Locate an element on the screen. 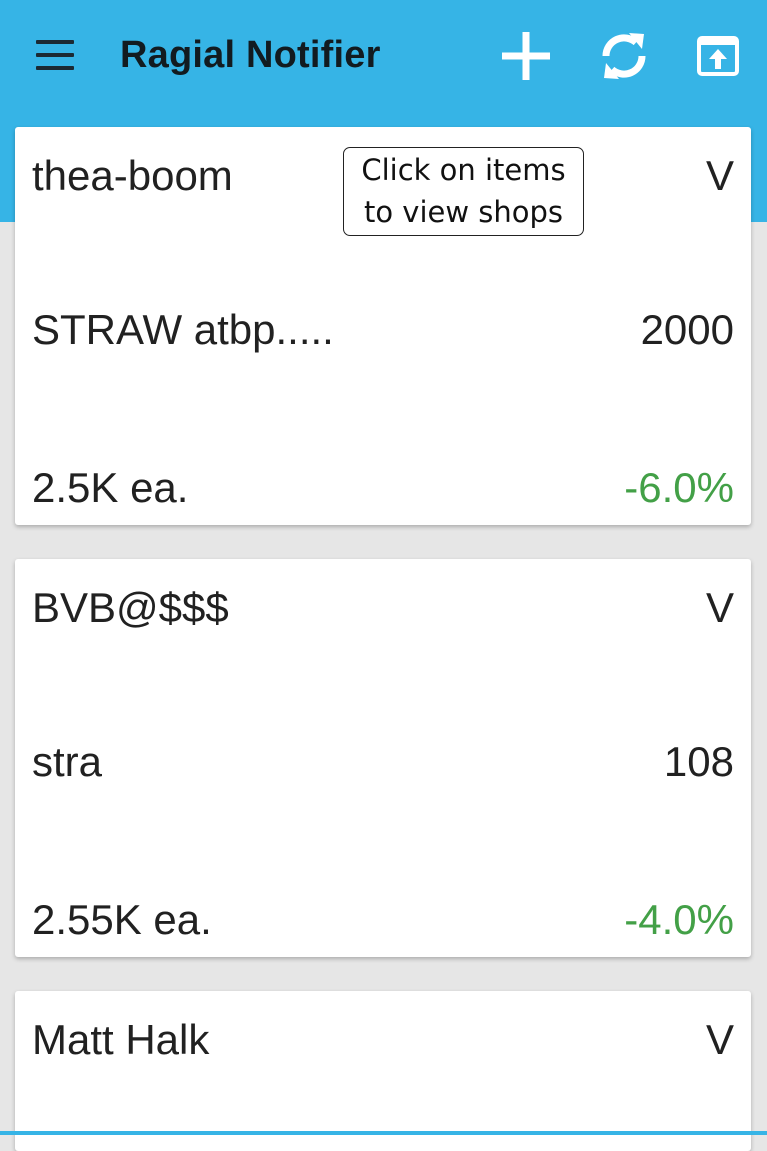 The image size is (767, 1151). item-quantity: 2000 is located at coordinates (687, 329).